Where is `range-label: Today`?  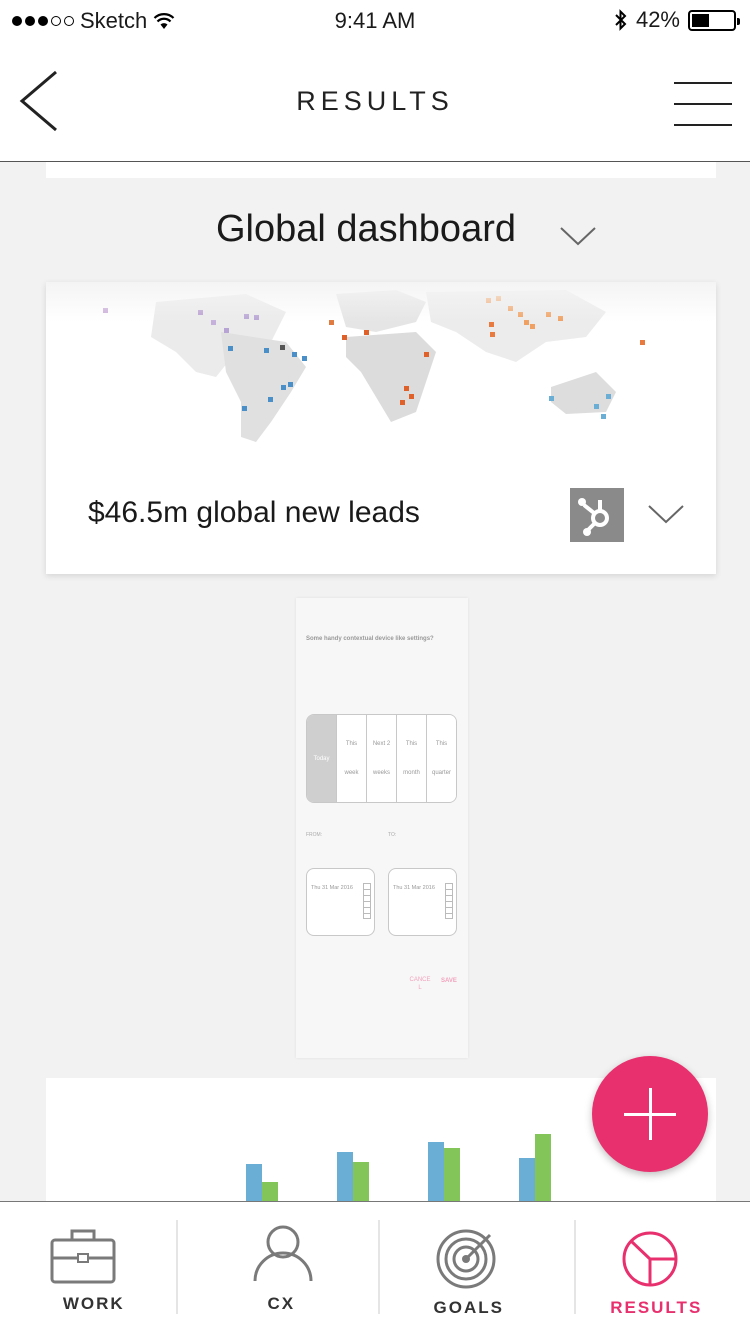
range-label: Today is located at coordinates (321, 758).